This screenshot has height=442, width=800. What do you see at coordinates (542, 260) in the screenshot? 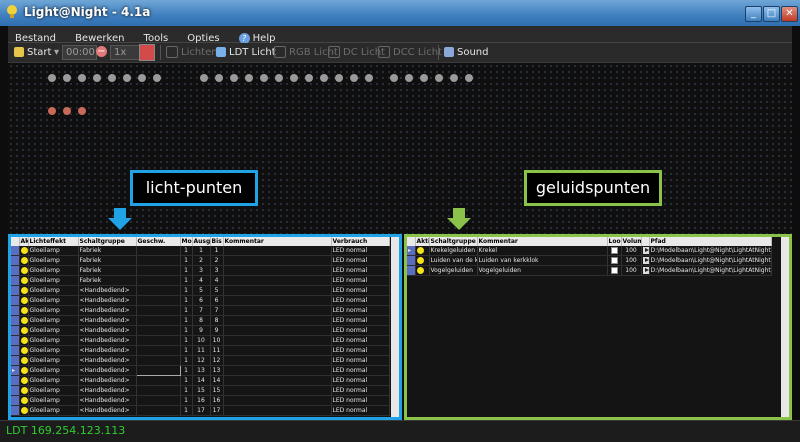
I see `kommentar-cell: Luiden van kerkklok` at bounding box center [542, 260].